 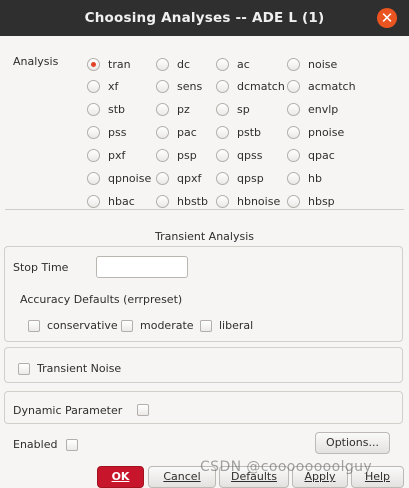 I want to click on radio-pac: pac, so click(x=176, y=132).